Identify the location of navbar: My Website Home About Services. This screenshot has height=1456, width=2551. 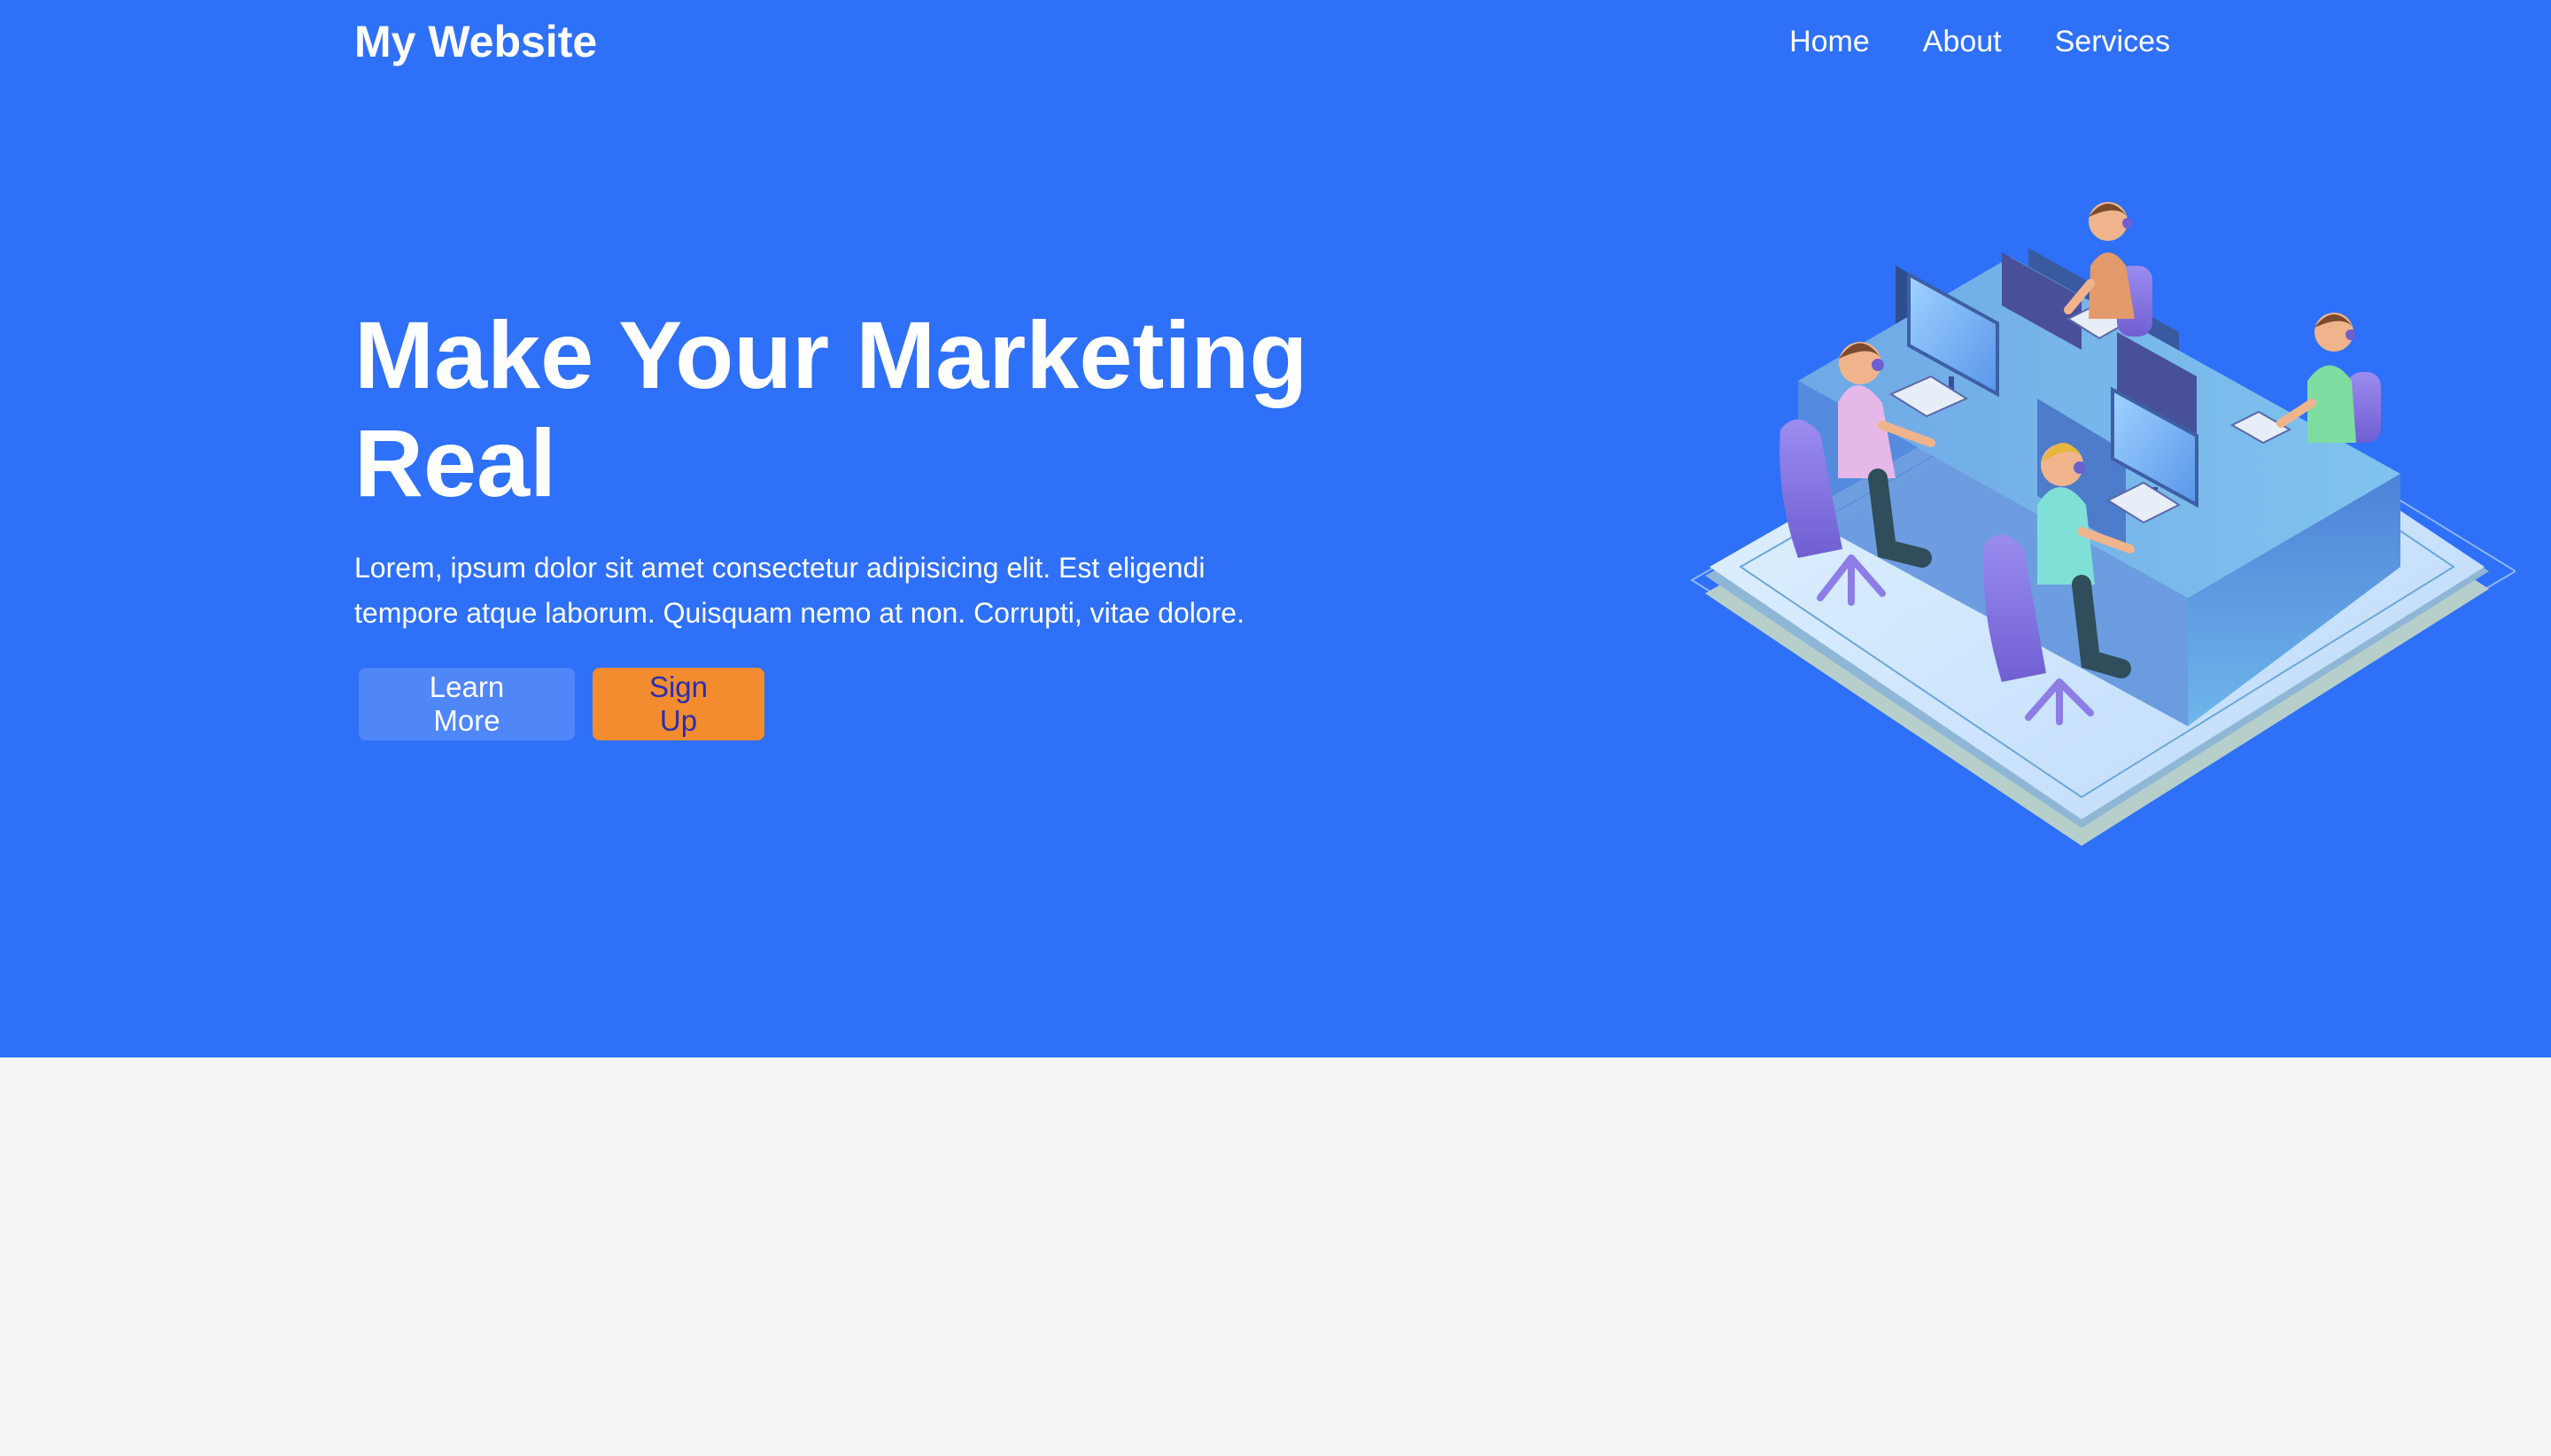
(1262, 44).